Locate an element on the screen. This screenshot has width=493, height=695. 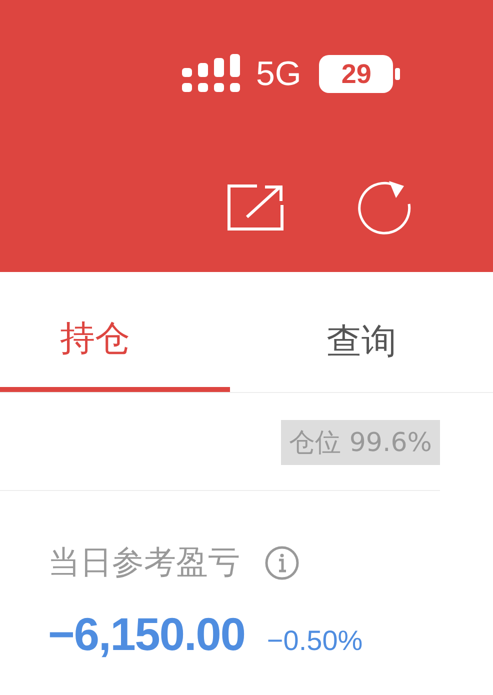
share-icon is located at coordinates (256, 207).